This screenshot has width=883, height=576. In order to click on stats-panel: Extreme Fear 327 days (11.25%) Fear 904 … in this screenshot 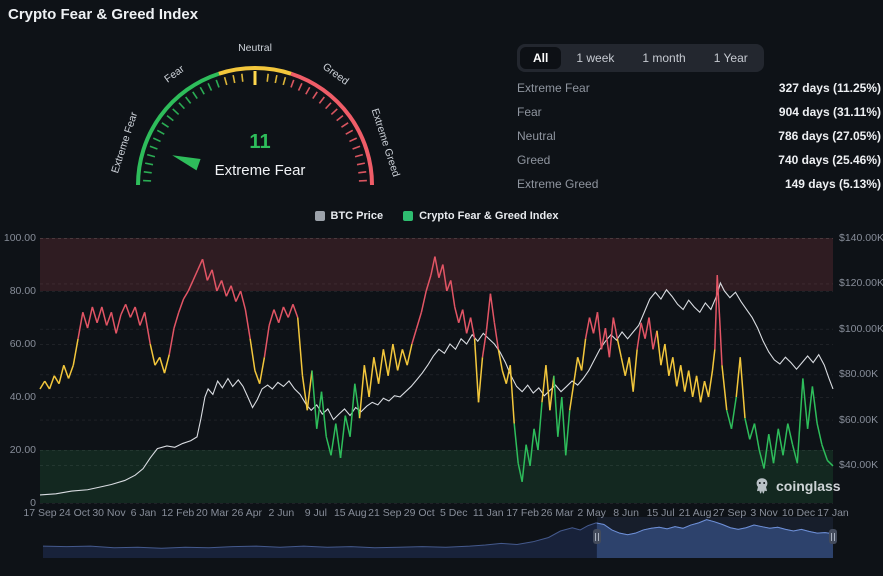, I will do `click(699, 136)`.